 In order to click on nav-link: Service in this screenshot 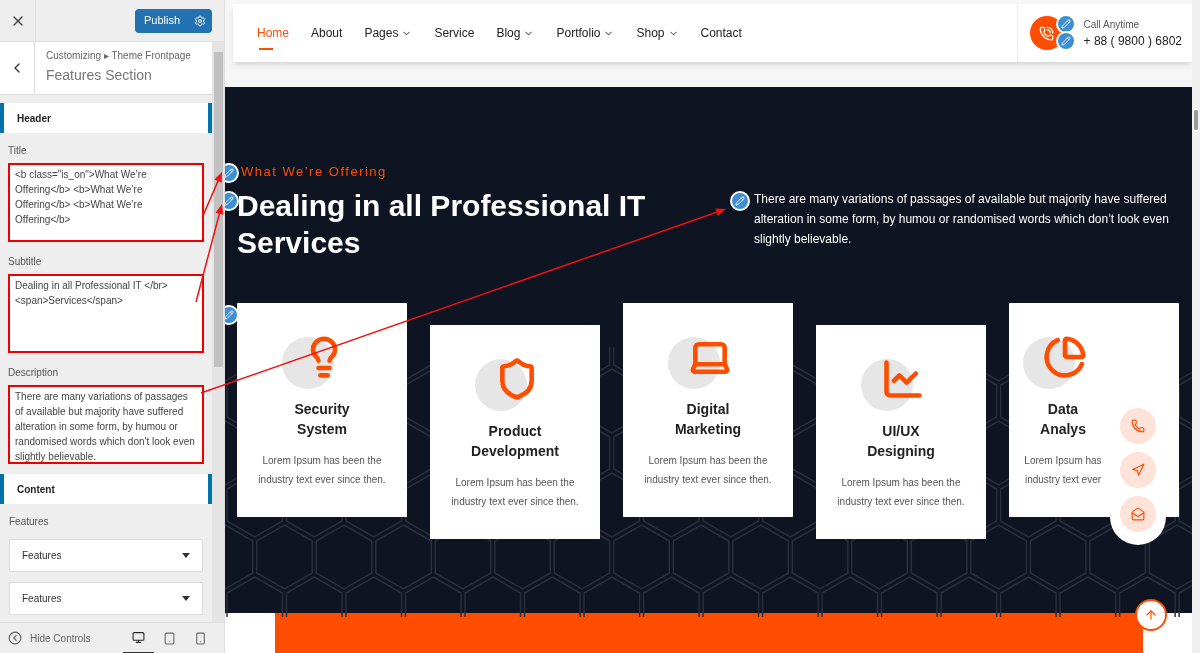, I will do `click(454, 33)`.